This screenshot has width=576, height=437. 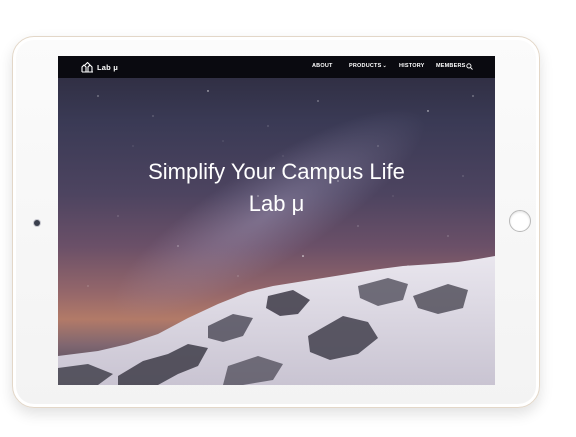 What do you see at coordinates (469, 66) in the screenshot?
I see `search-icon` at bounding box center [469, 66].